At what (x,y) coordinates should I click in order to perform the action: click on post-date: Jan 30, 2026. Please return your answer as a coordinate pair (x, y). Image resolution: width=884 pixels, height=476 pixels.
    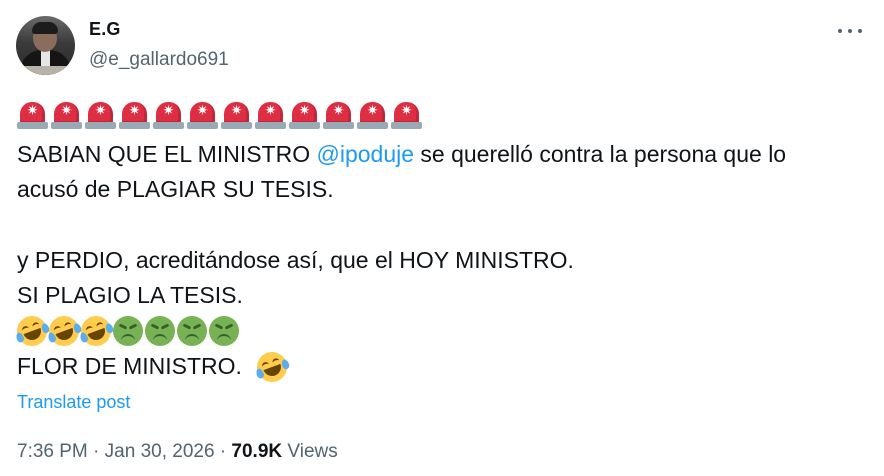
    Looking at the image, I should click on (160, 451).